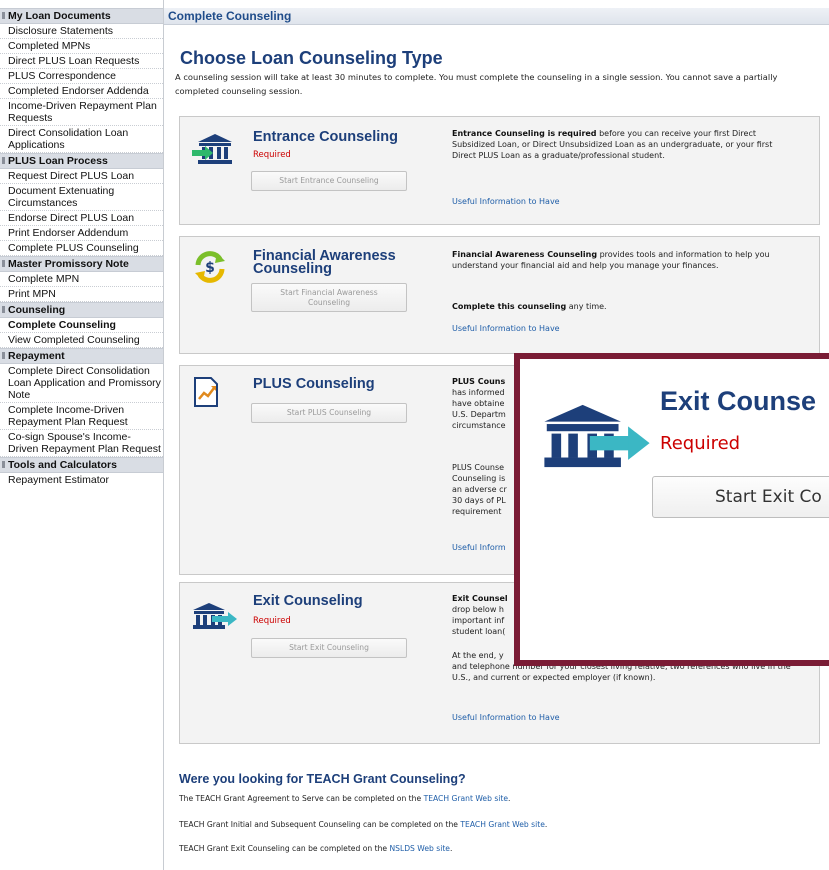 The image size is (829, 870). What do you see at coordinates (479, 500) in the screenshot?
I see `plus-desc2-line-4: 30 days of PL` at bounding box center [479, 500].